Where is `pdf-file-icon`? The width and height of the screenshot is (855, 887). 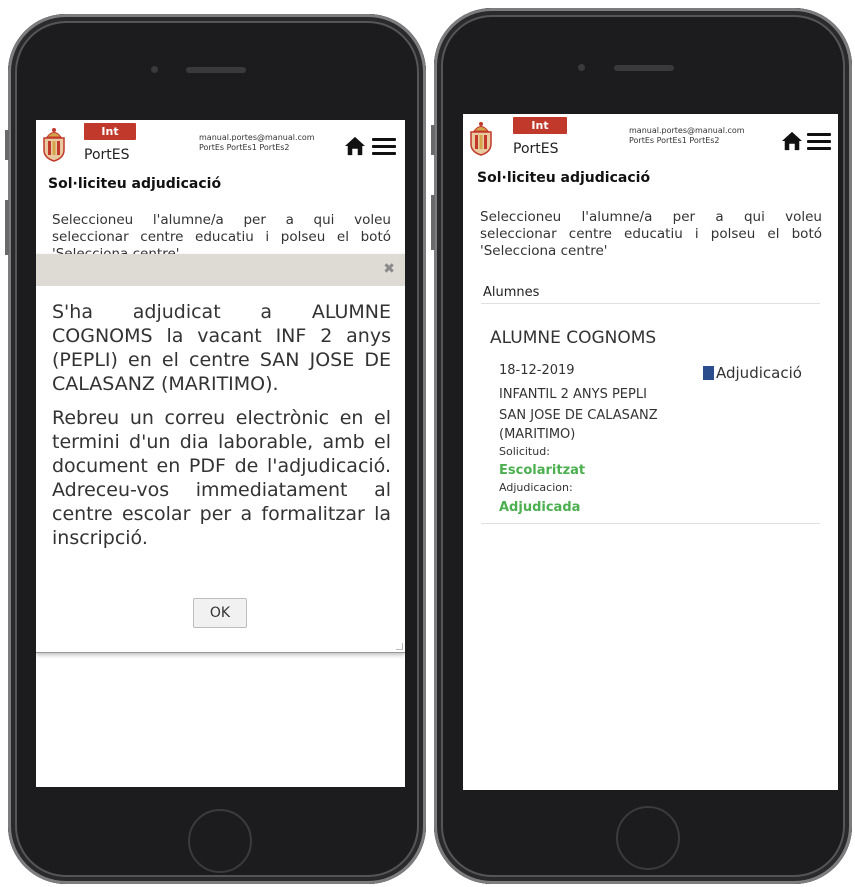
pdf-file-icon is located at coordinates (708, 373).